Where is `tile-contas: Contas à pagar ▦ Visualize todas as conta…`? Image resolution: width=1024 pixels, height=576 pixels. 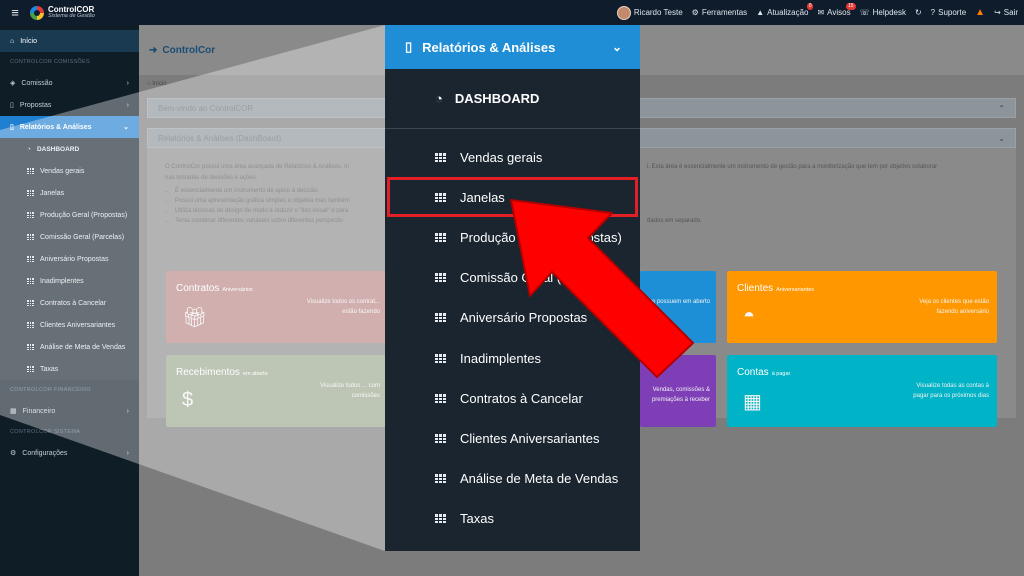
tile-contas: Contas à pagar ▦ Visualize todas as conta… is located at coordinates (862, 391).